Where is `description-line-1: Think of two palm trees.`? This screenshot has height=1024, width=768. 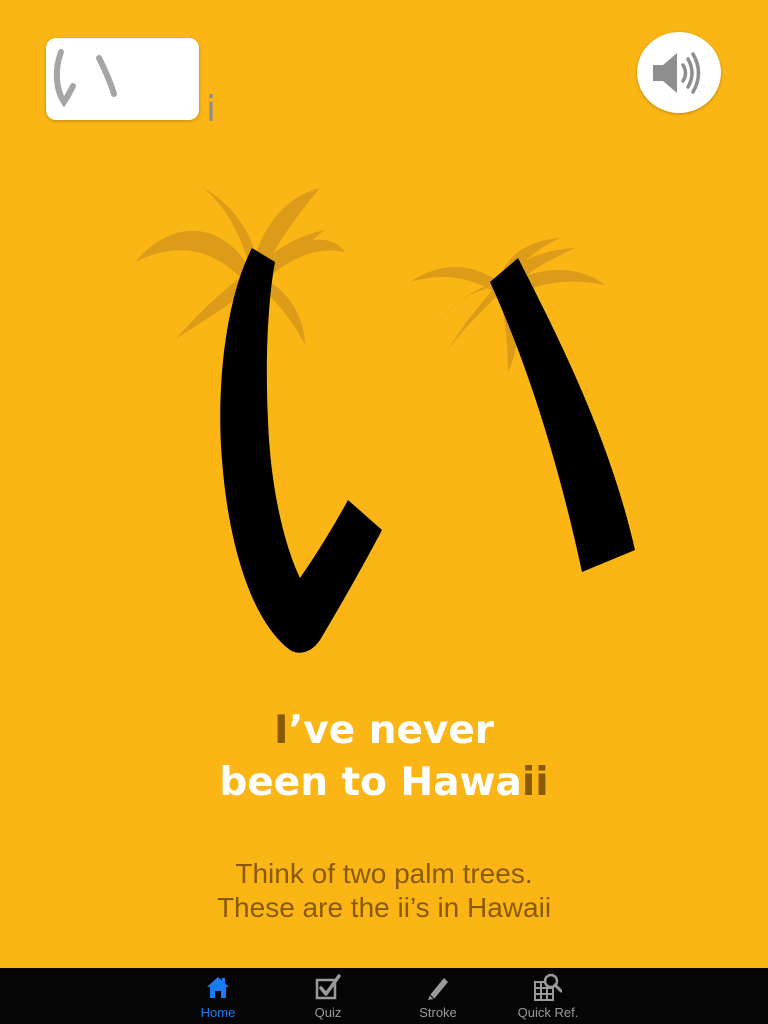 description-line-1: Think of two palm trees. is located at coordinates (384, 873).